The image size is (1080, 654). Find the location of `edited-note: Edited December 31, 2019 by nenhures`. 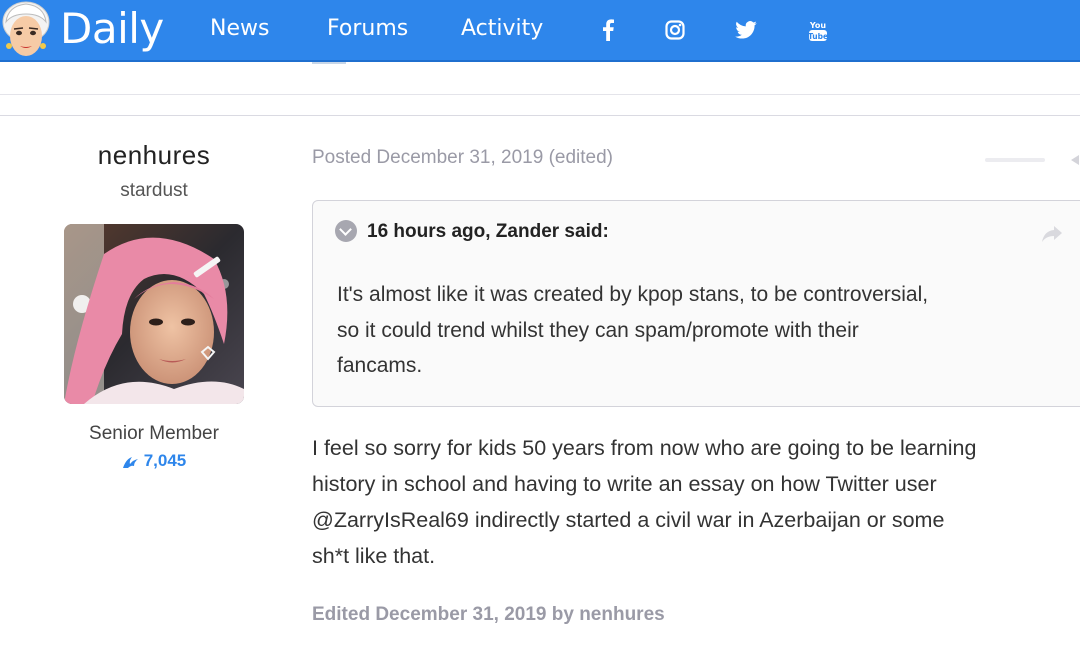

edited-note: Edited December 31, 2019 by nenhures is located at coordinates (488, 614).